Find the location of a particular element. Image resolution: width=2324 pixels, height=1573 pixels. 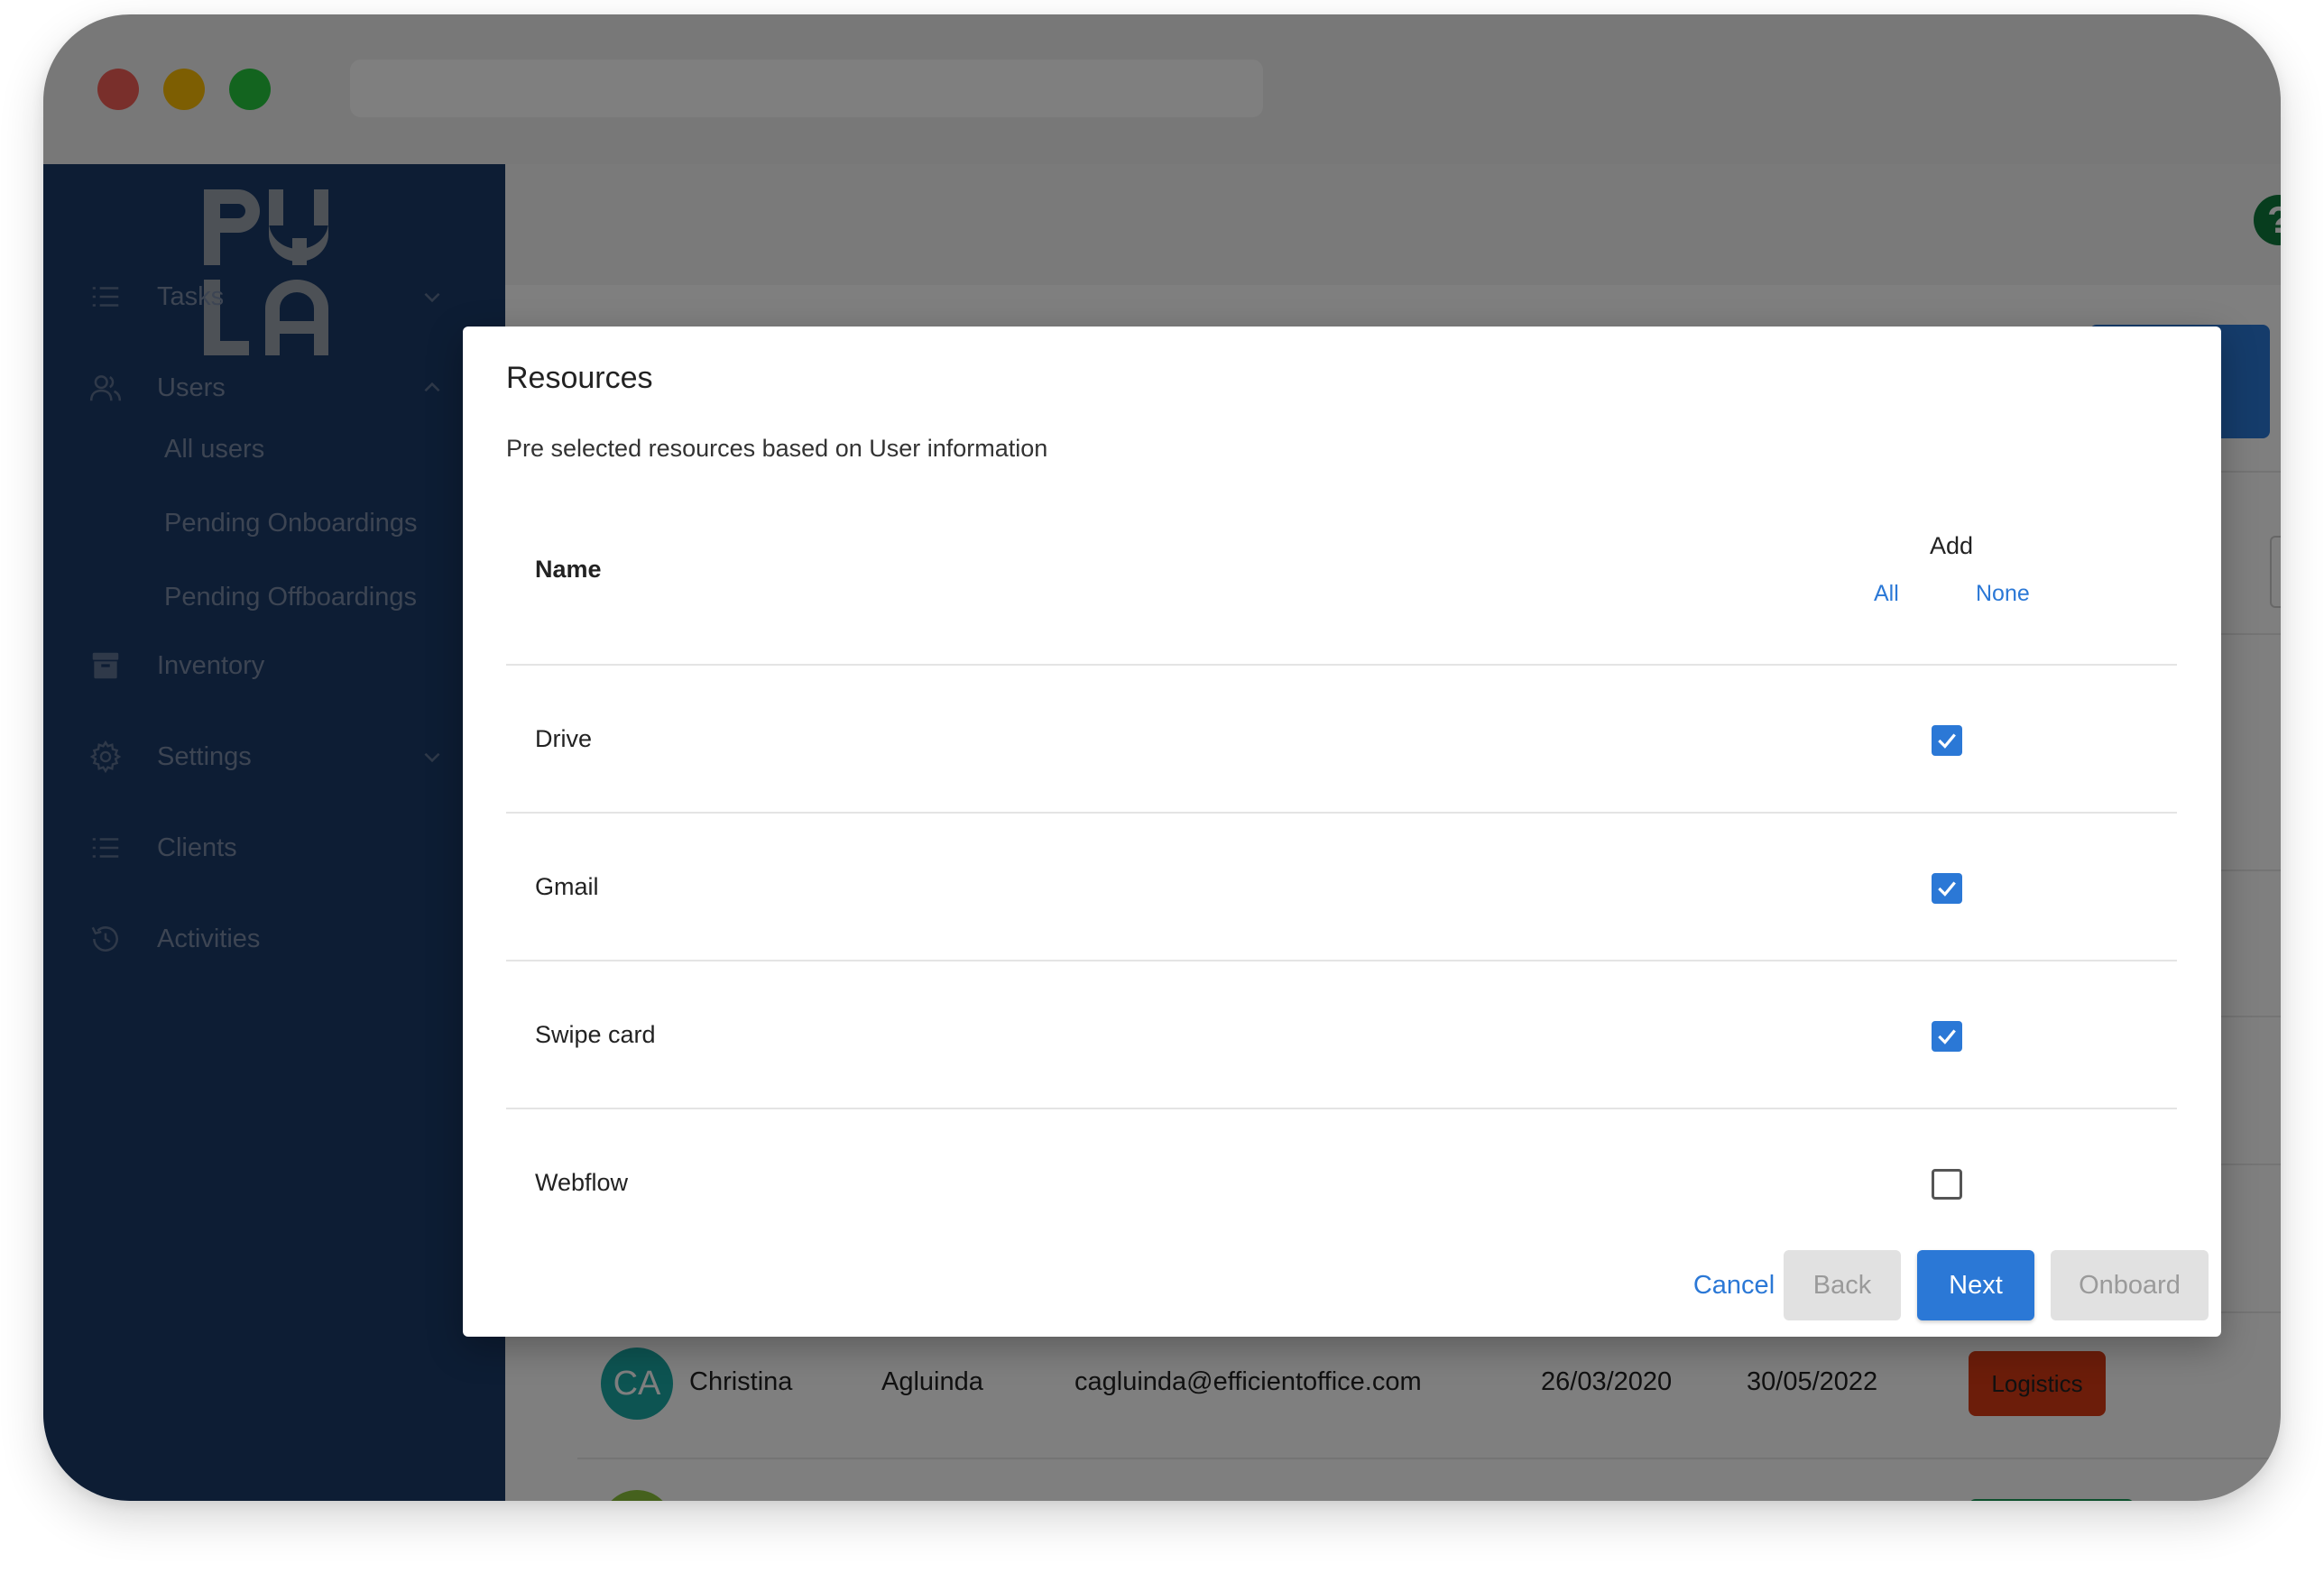

next-button: Next is located at coordinates (1975, 1285).